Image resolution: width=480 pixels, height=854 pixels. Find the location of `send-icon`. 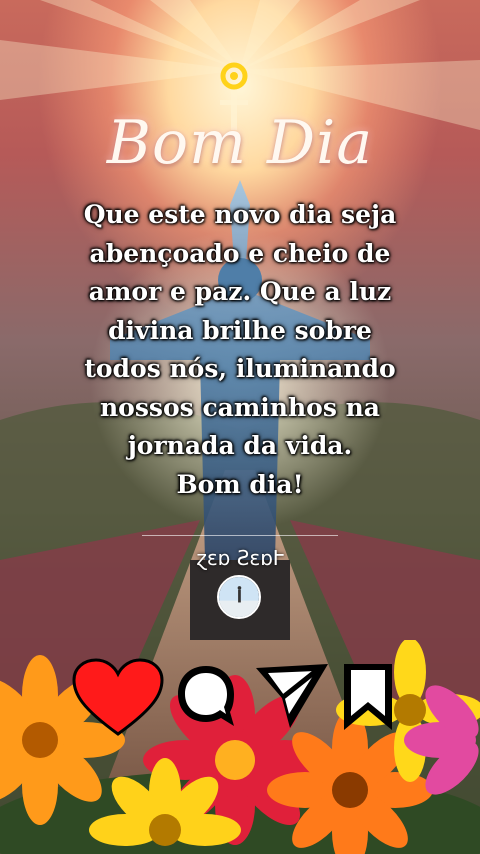

send-icon is located at coordinates (292, 696).